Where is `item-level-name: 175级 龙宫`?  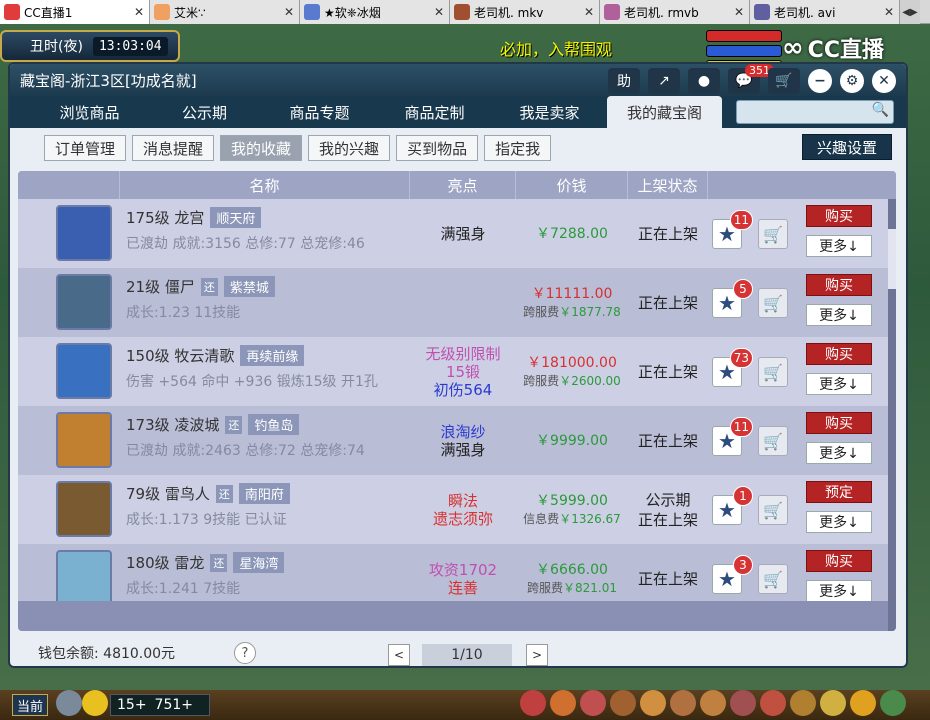
item-level-name: 175级 龙宫 is located at coordinates (165, 217).